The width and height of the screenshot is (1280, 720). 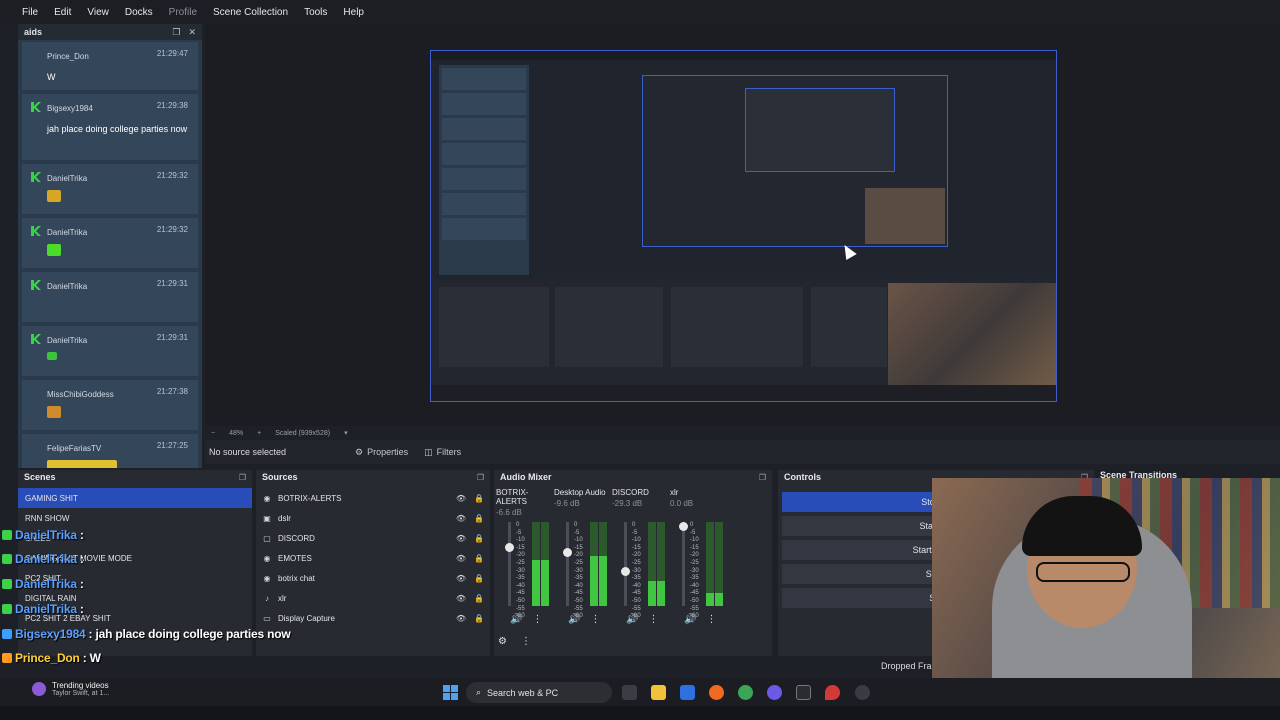 I want to click on file-explorer-icon, so click(x=658, y=692).